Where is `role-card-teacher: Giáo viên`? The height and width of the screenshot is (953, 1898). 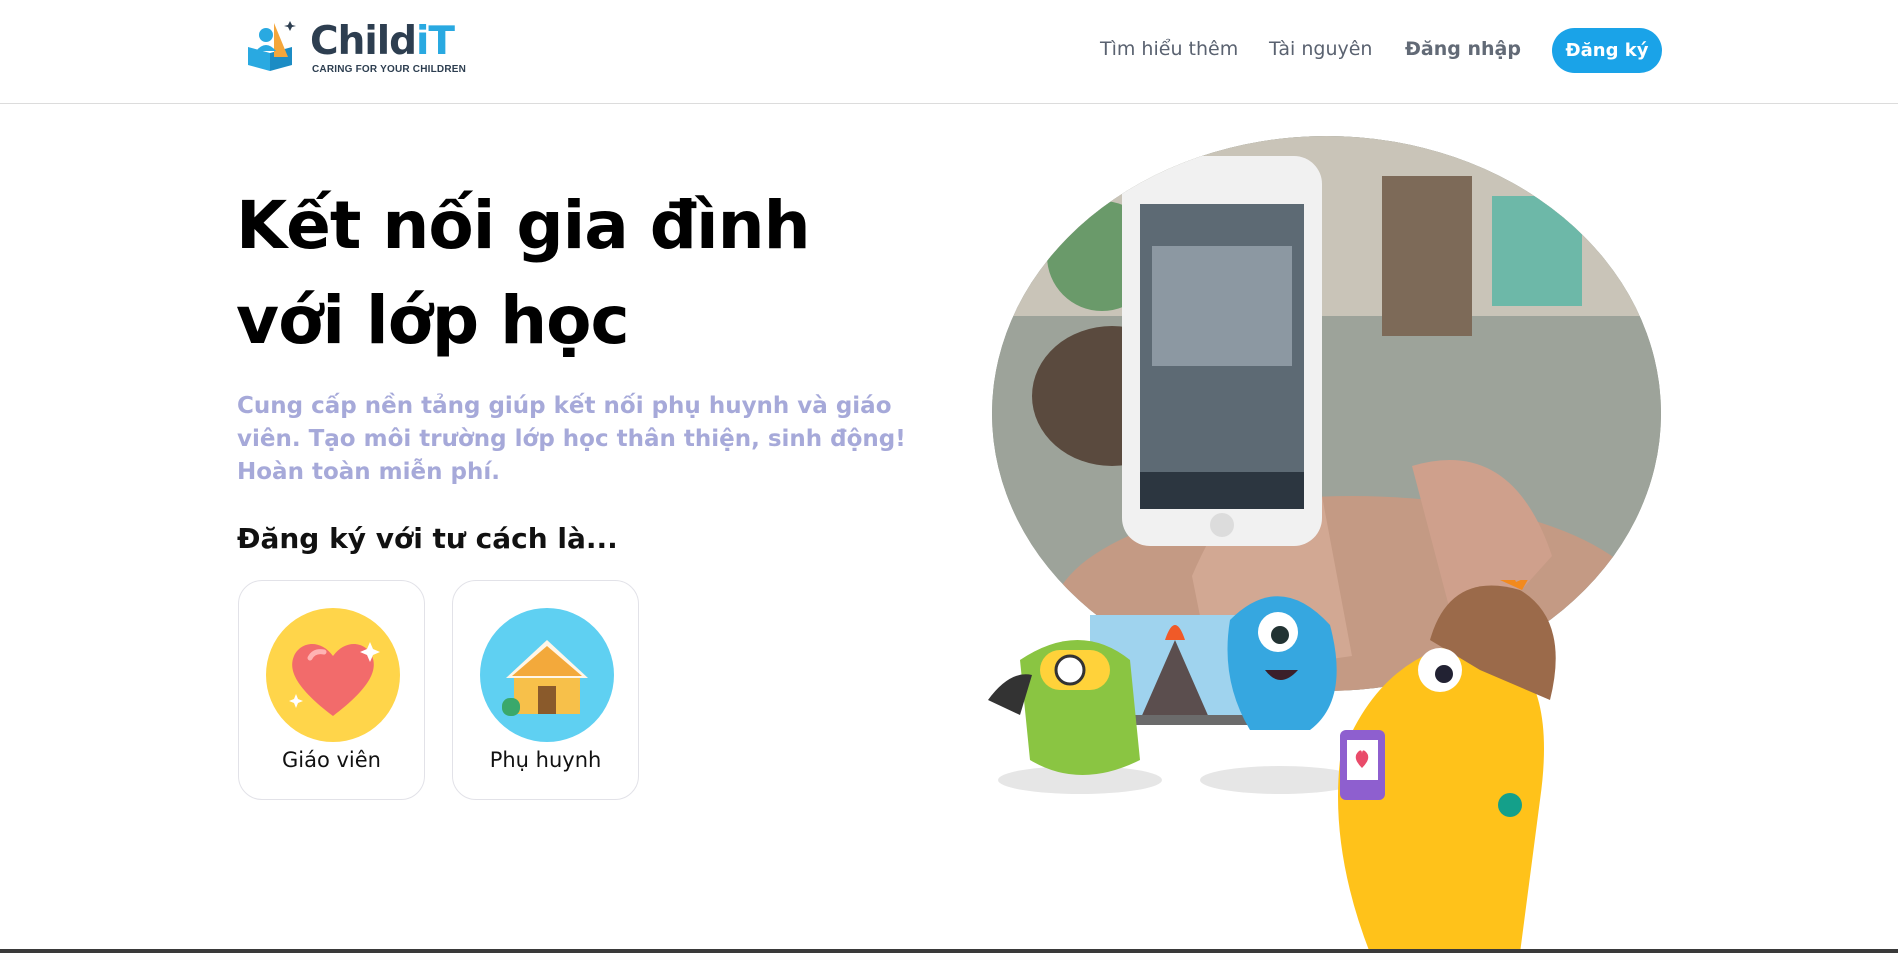 role-card-teacher: Giáo viên is located at coordinates (331, 690).